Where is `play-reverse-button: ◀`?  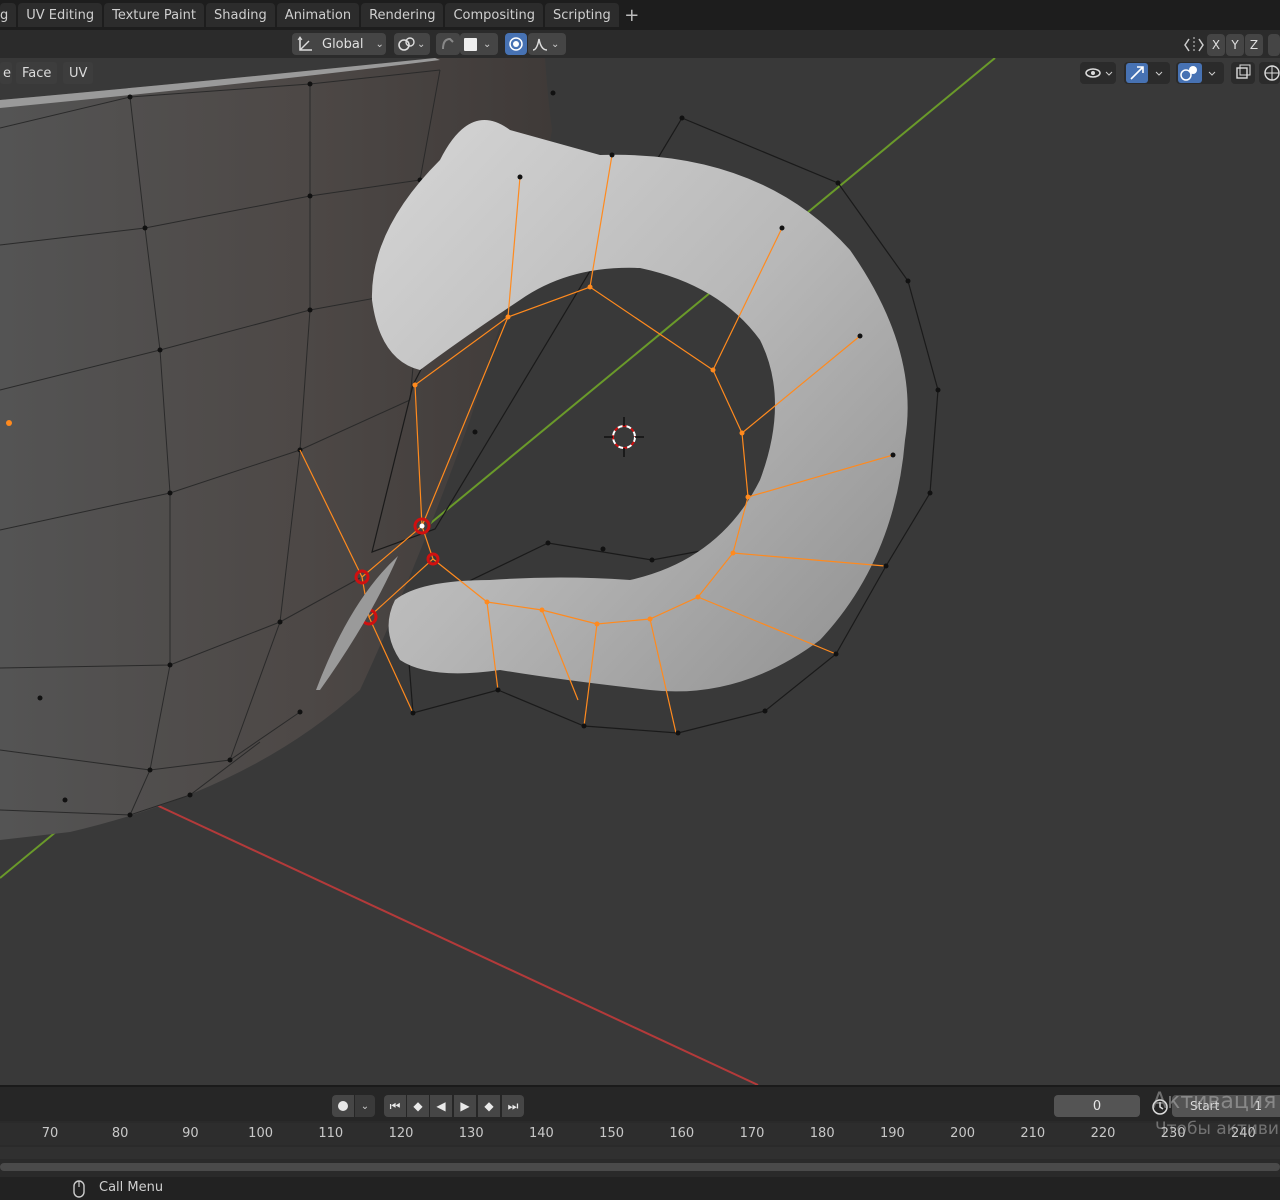 play-reverse-button: ◀ is located at coordinates (441, 1106).